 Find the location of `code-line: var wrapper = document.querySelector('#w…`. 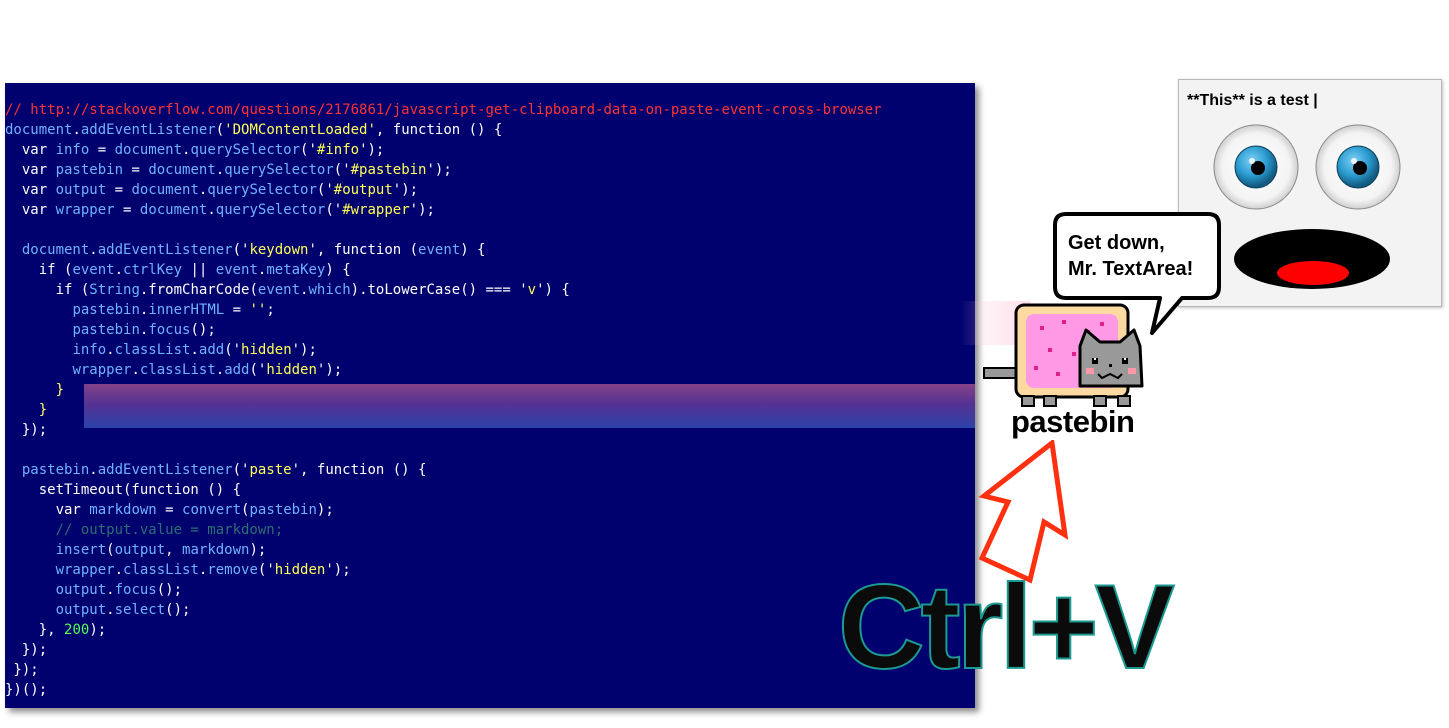

code-line: var wrapper = document.querySelector('#w… is located at coordinates (443, 210).